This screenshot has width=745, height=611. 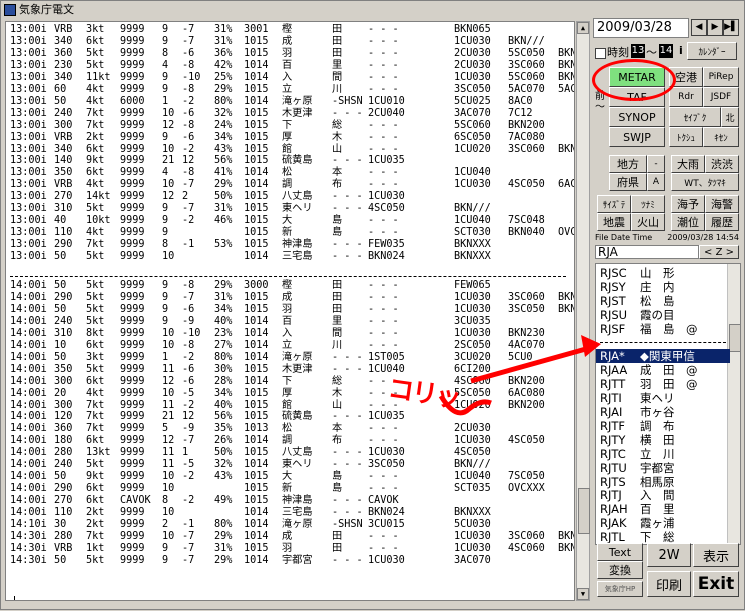 I want to click on annotation-arrow-line, so click(x=532, y=364).